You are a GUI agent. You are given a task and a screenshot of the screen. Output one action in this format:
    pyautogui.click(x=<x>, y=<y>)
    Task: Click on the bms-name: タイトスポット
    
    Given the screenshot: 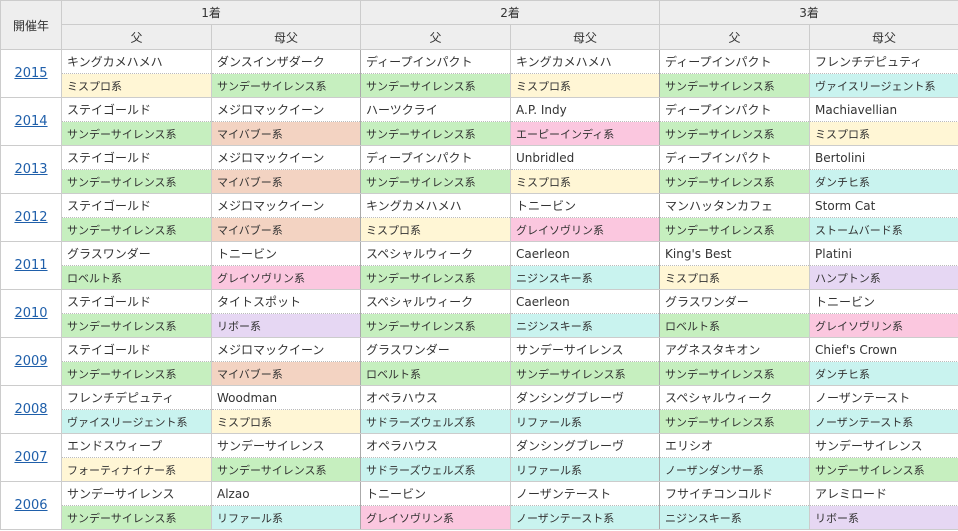 What is the action you would take?
    pyautogui.click(x=285, y=301)
    